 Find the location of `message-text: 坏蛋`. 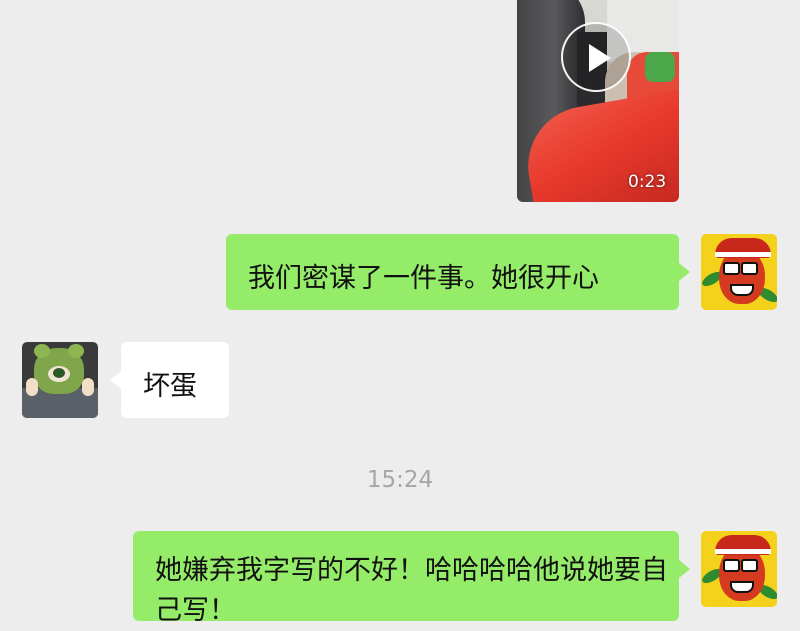

message-text: 坏蛋 is located at coordinates (170, 386).